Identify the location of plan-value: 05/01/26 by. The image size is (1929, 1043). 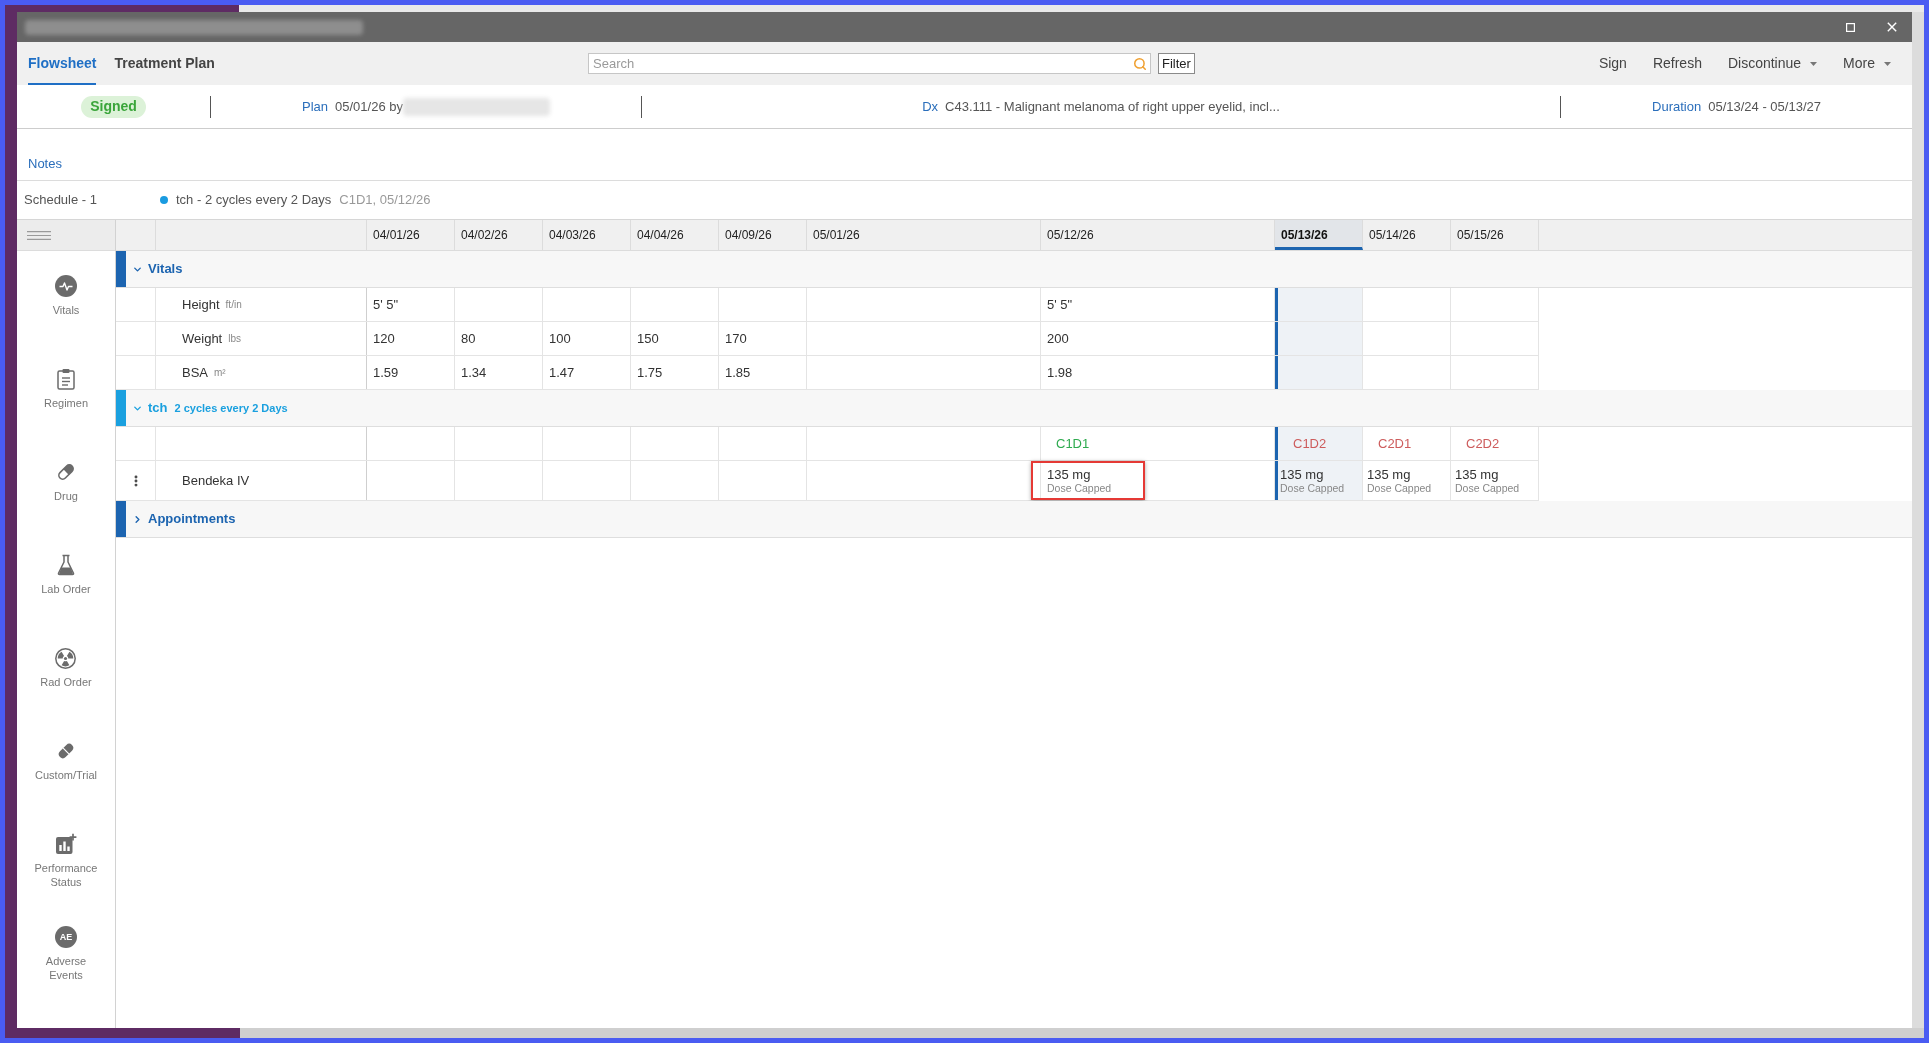
(369, 106).